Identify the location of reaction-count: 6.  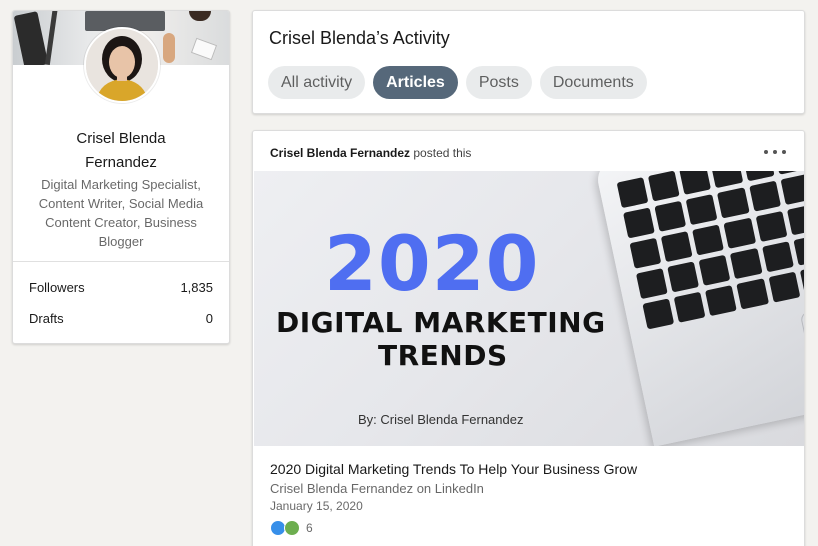
(309, 528).